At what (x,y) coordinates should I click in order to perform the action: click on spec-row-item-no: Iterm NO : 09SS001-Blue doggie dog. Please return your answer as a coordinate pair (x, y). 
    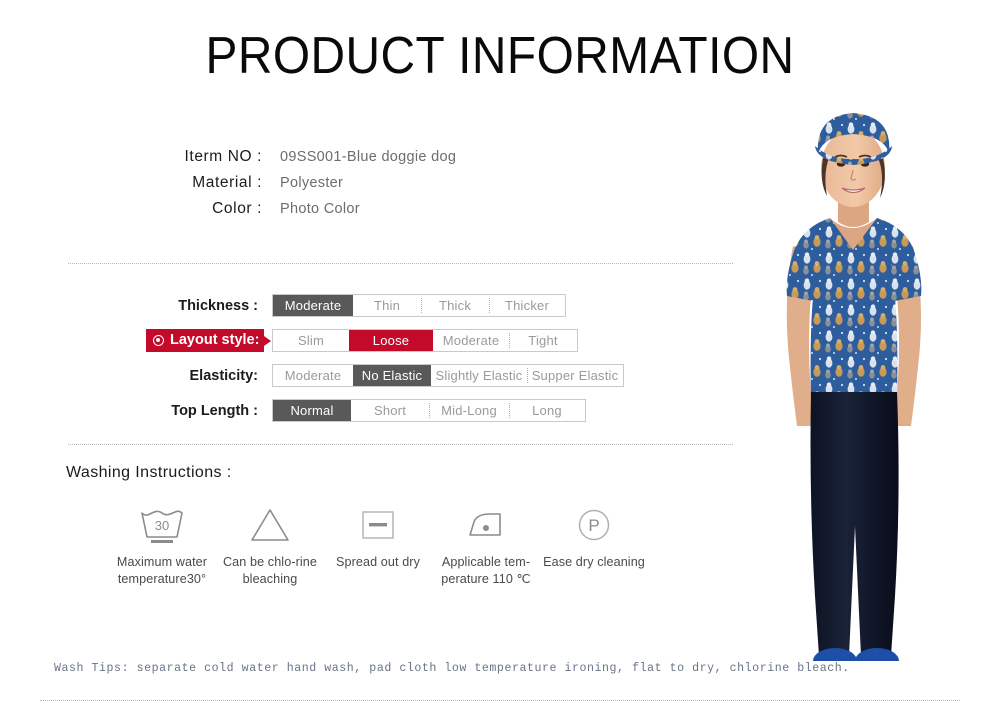
    Looking at the image, I should click on (382, 160).